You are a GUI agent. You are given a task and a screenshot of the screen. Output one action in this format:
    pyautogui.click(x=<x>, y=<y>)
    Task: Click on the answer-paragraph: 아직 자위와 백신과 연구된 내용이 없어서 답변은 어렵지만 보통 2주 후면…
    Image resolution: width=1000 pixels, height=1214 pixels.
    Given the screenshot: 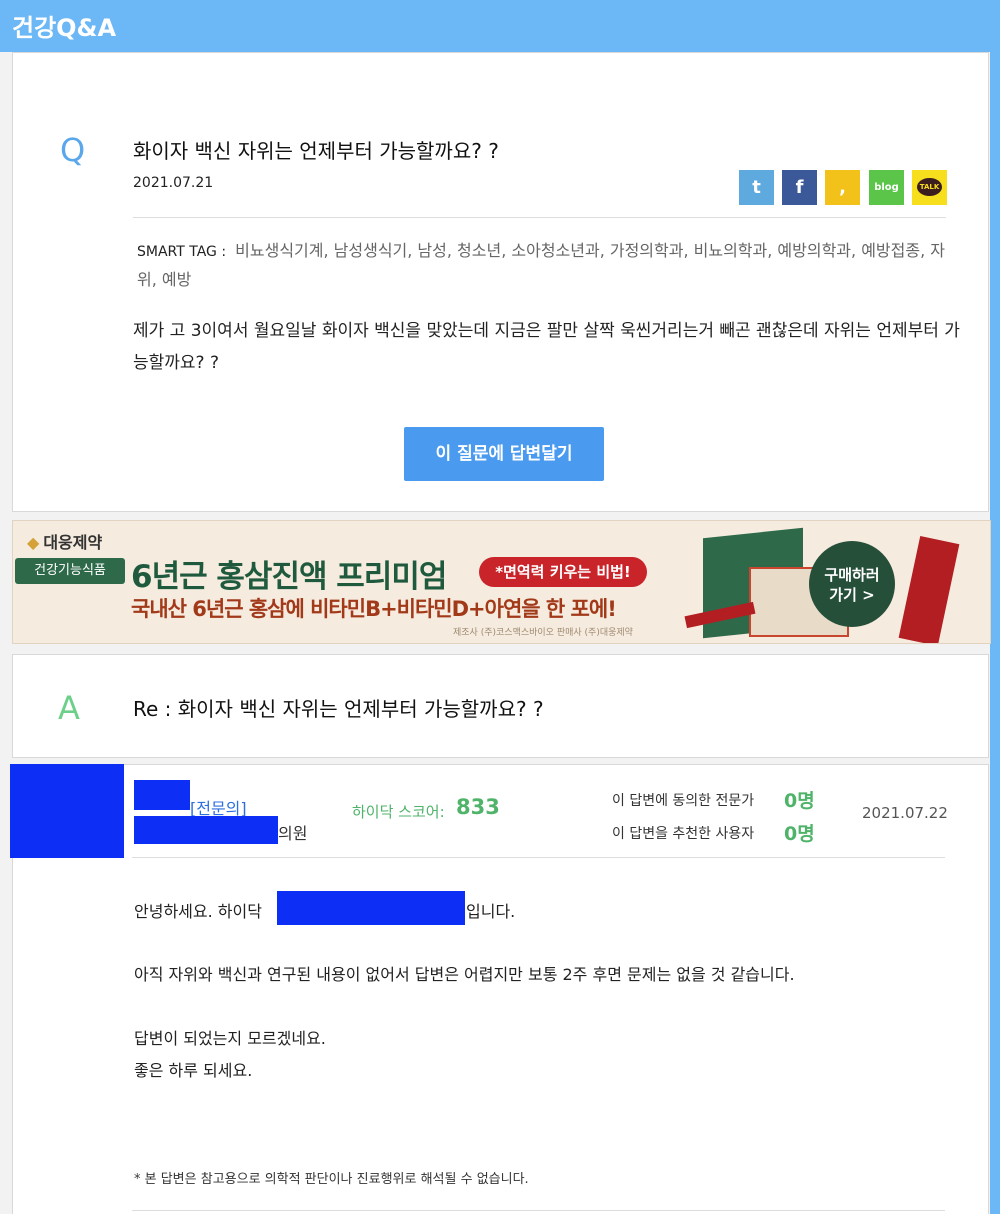 What is the action you would take?
    pyautogui.click(x=464, y=974)
    